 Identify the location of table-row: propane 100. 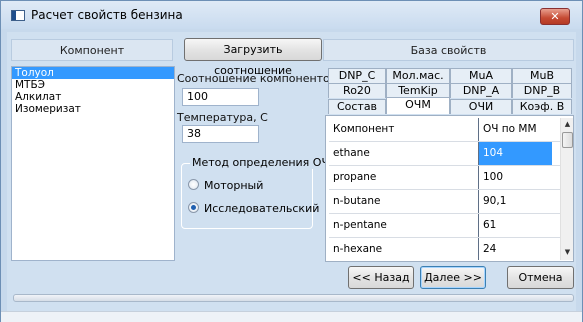
(444, 178).